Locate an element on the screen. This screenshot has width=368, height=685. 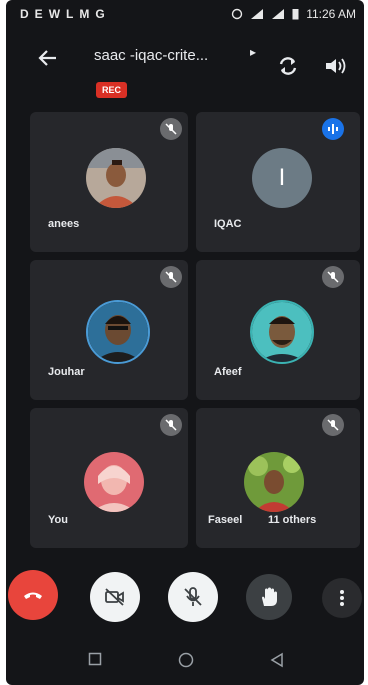
mic-toggle-button is located at coordinates (193, 597).